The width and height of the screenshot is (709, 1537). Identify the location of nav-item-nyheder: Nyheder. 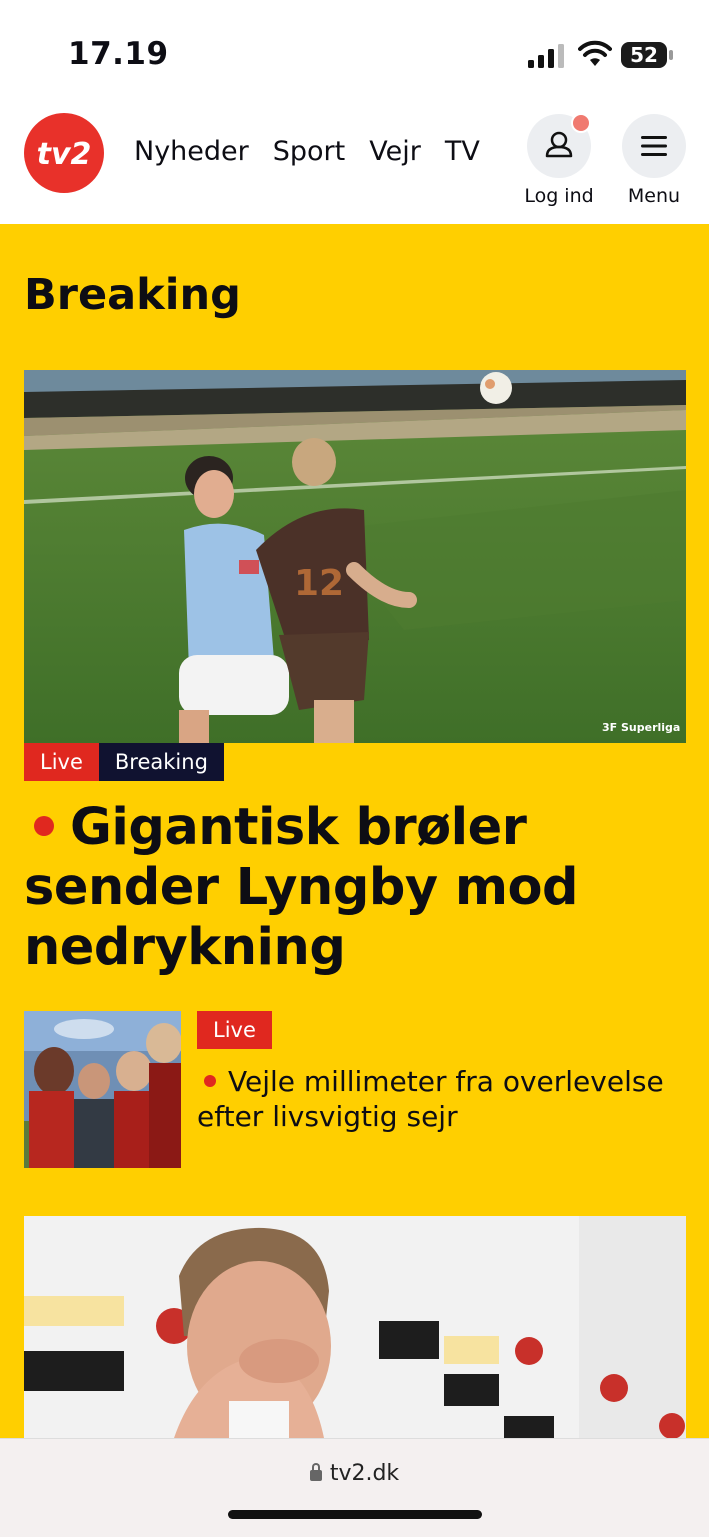
(191, 151).